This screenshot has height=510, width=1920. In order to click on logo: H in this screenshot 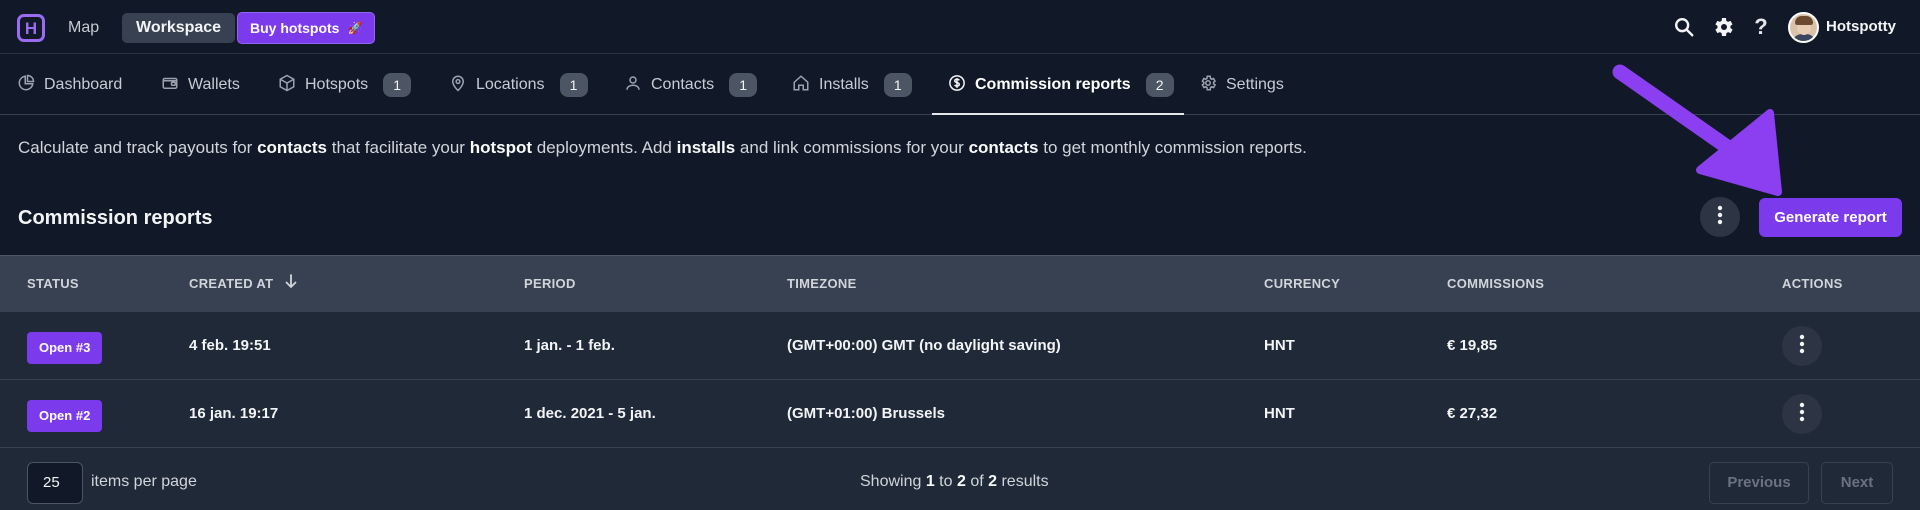, I will do `click(31, 28)`.